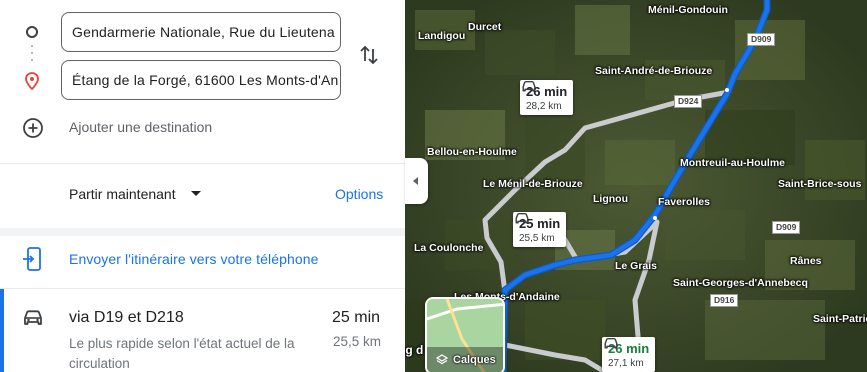  I want to click on map-place-label: Rânes, so click(806, 261).